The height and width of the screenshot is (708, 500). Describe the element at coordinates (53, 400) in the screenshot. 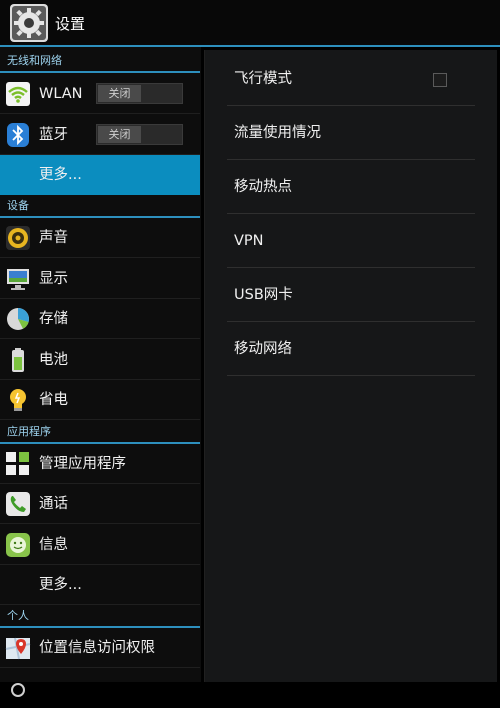

I see `power-saving-label: 省电` at that location.